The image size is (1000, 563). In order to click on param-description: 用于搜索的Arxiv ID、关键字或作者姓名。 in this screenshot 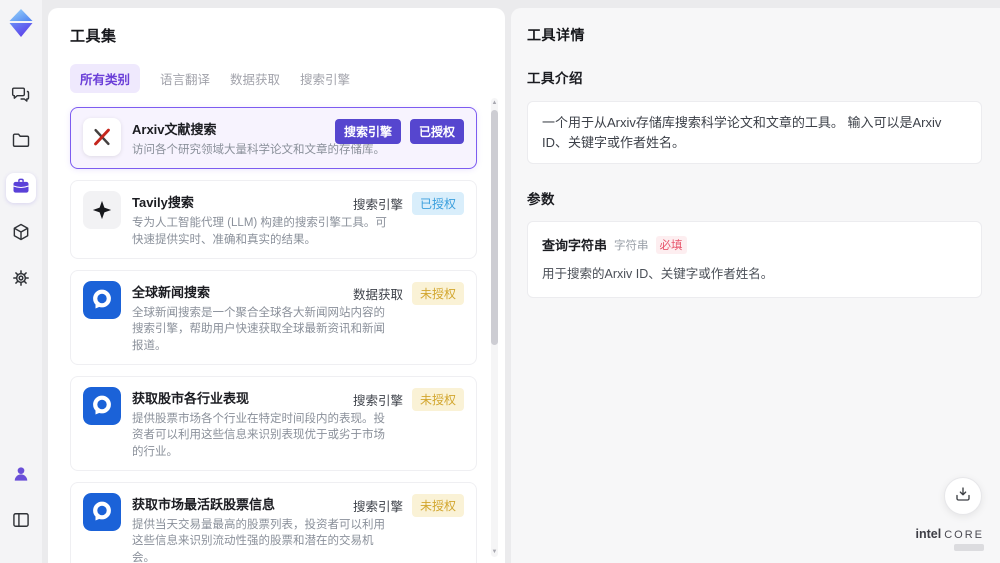, I will do `click(658, 274)`.